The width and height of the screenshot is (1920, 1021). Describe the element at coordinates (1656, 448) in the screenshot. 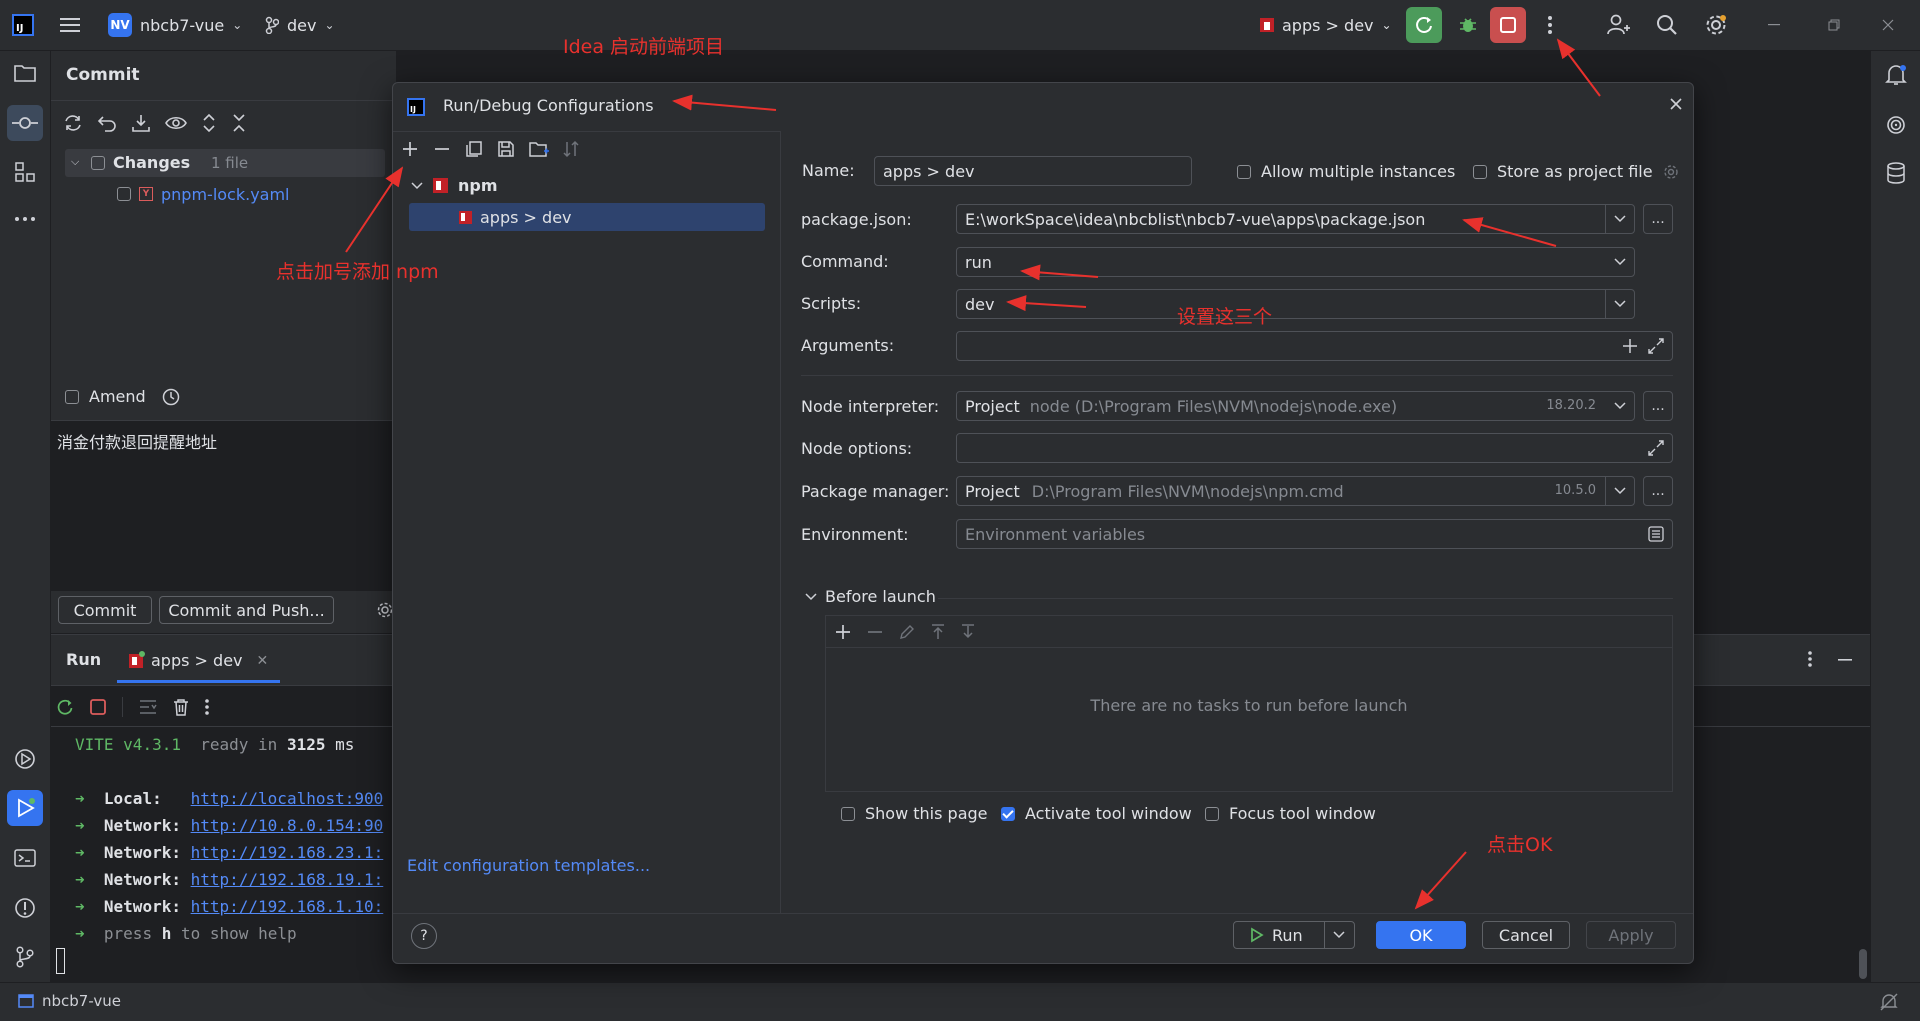

I see `expand-icon` at that location.